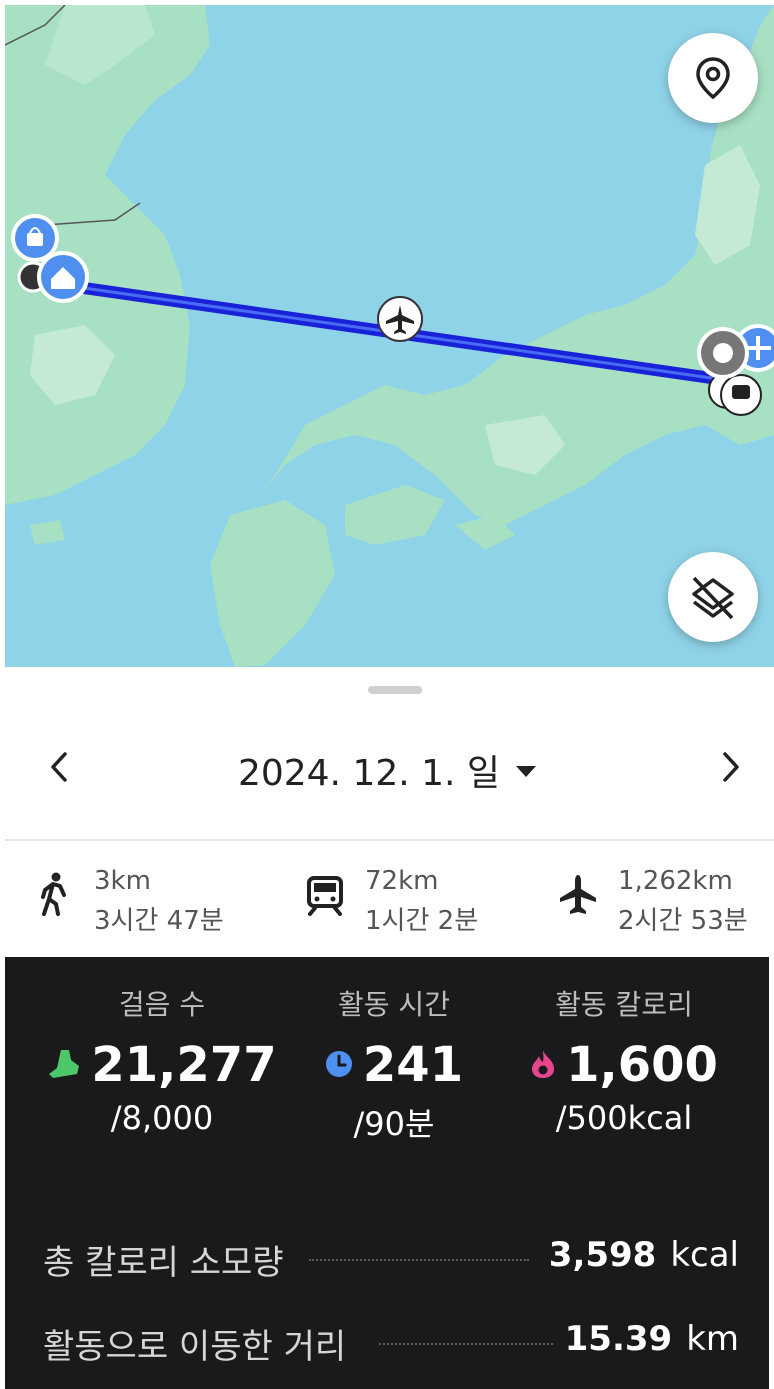  What do you see at coordinates (395, 690) in the screenshot?
I see `sheet-drag-handle` at bounding box center [395, 690].